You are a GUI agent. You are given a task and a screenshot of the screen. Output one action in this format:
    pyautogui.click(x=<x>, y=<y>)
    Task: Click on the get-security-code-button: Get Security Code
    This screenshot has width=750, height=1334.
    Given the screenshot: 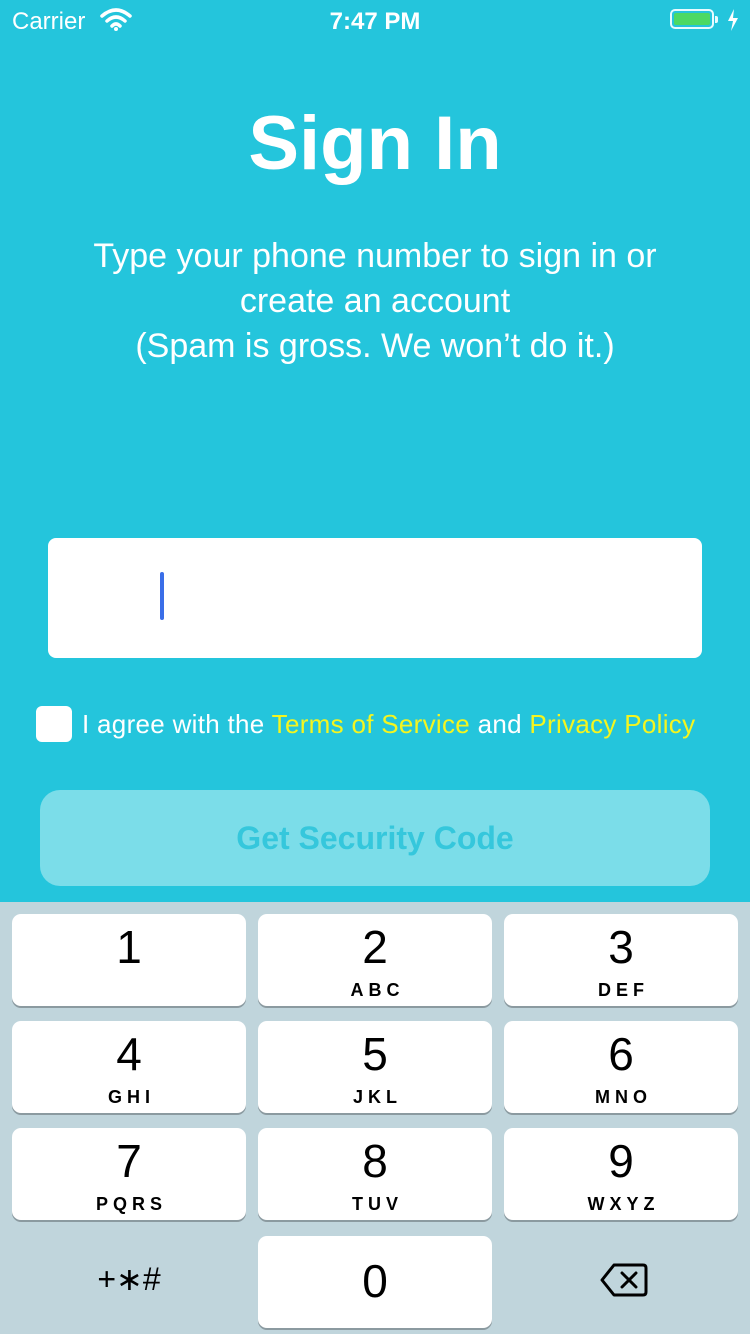 What is the action you would take?
    pyautogui.click(x=375, y=838)
    